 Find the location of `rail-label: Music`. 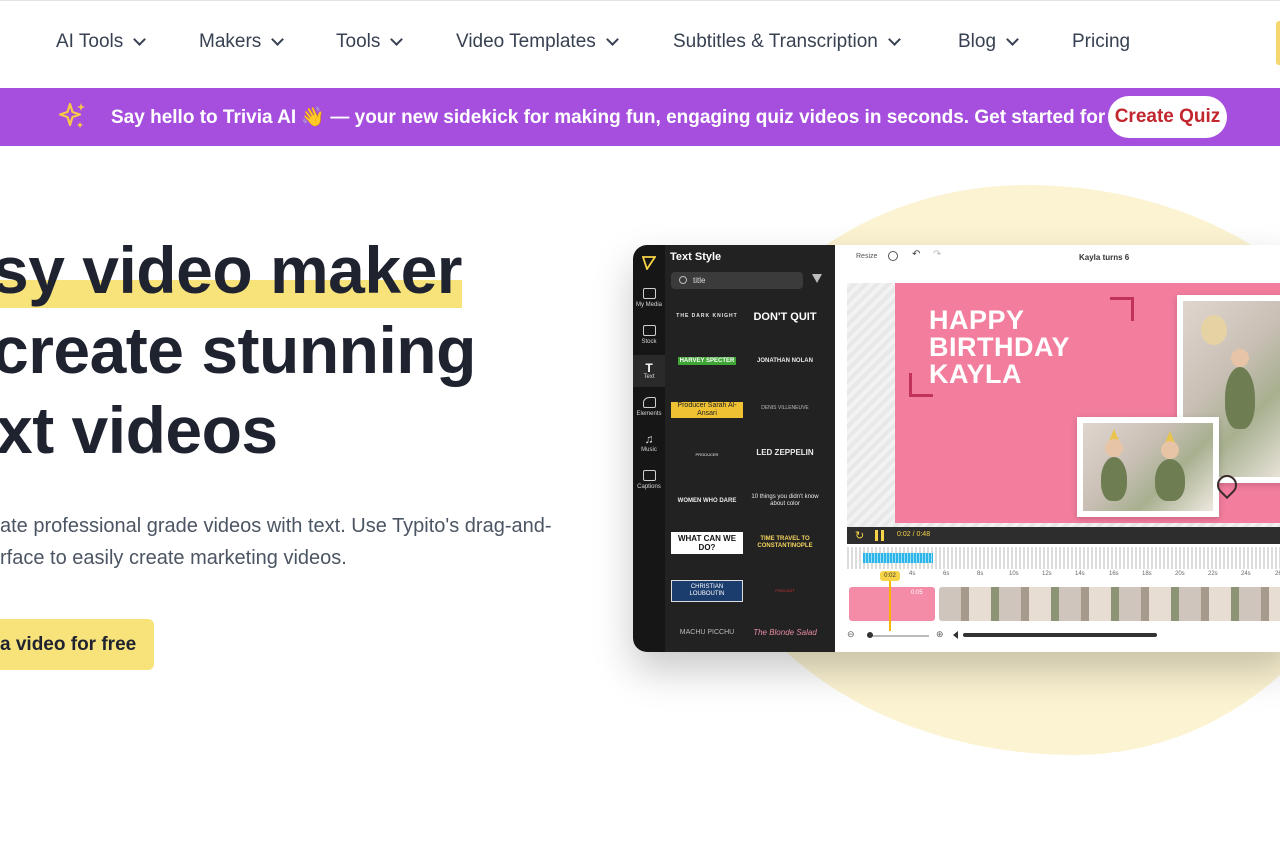

rail-label: Music is located at coordinates (649, 450).